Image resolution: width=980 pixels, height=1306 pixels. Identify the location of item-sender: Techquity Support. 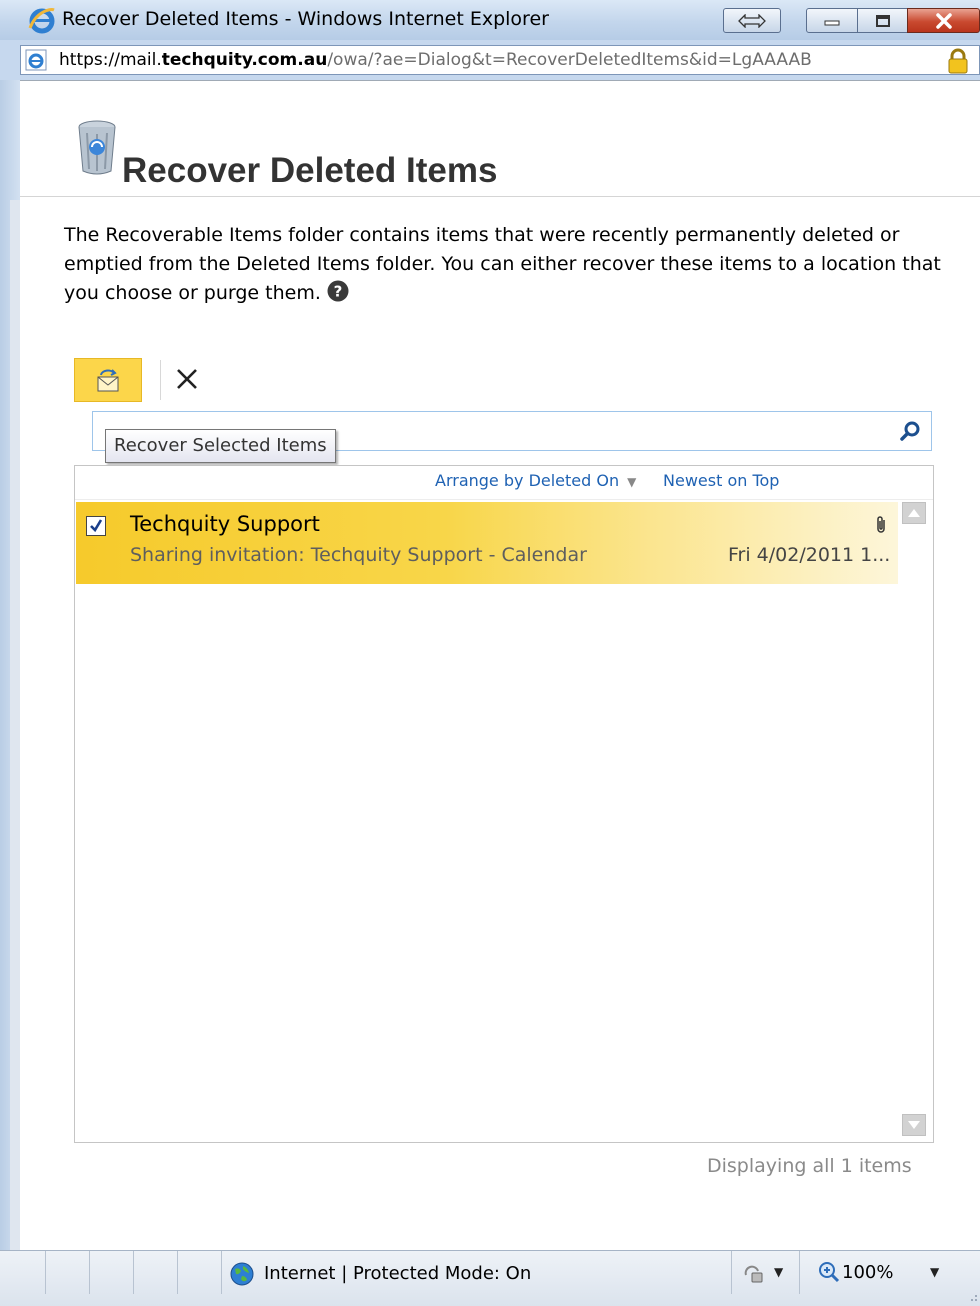
(225, 524).